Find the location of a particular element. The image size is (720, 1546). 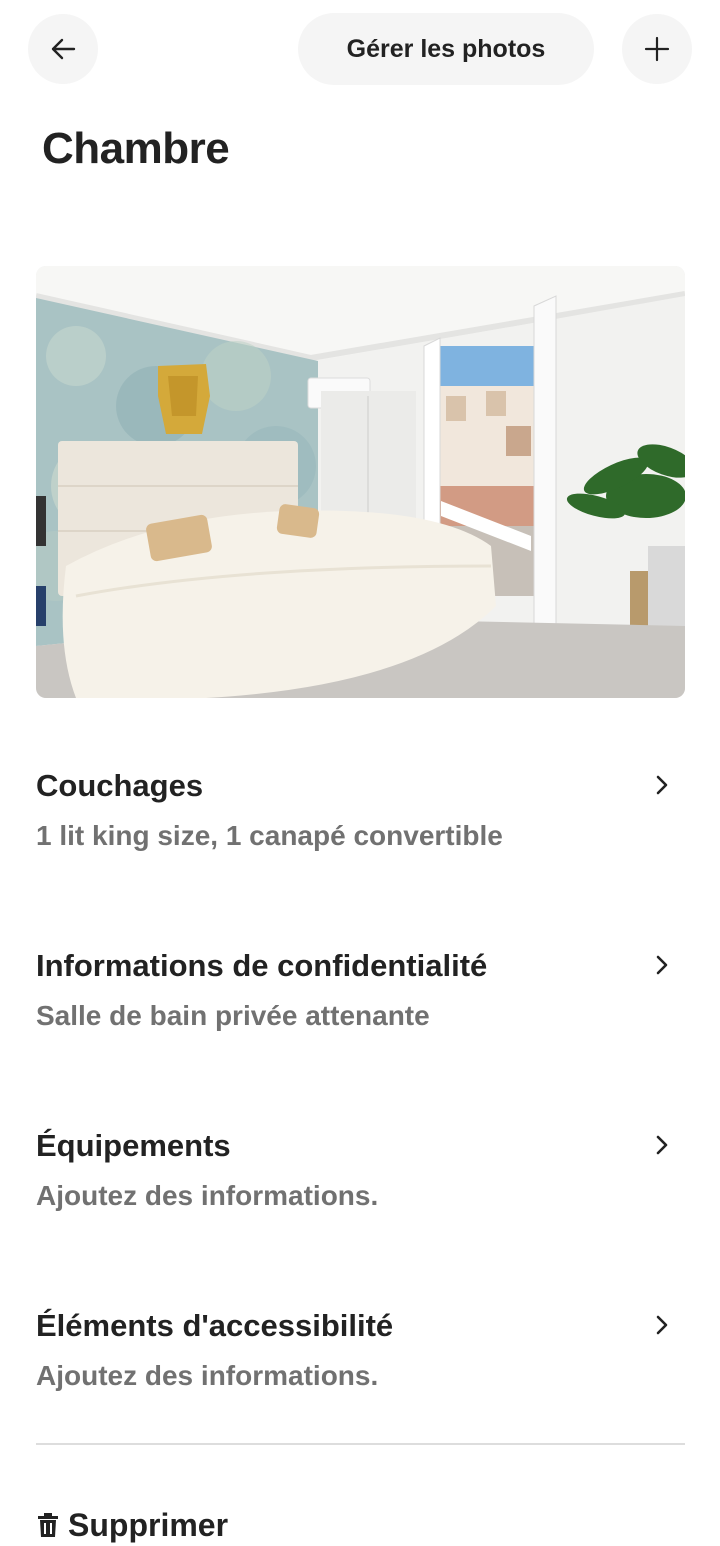

plus-icon is located at coordinates (657, 49).